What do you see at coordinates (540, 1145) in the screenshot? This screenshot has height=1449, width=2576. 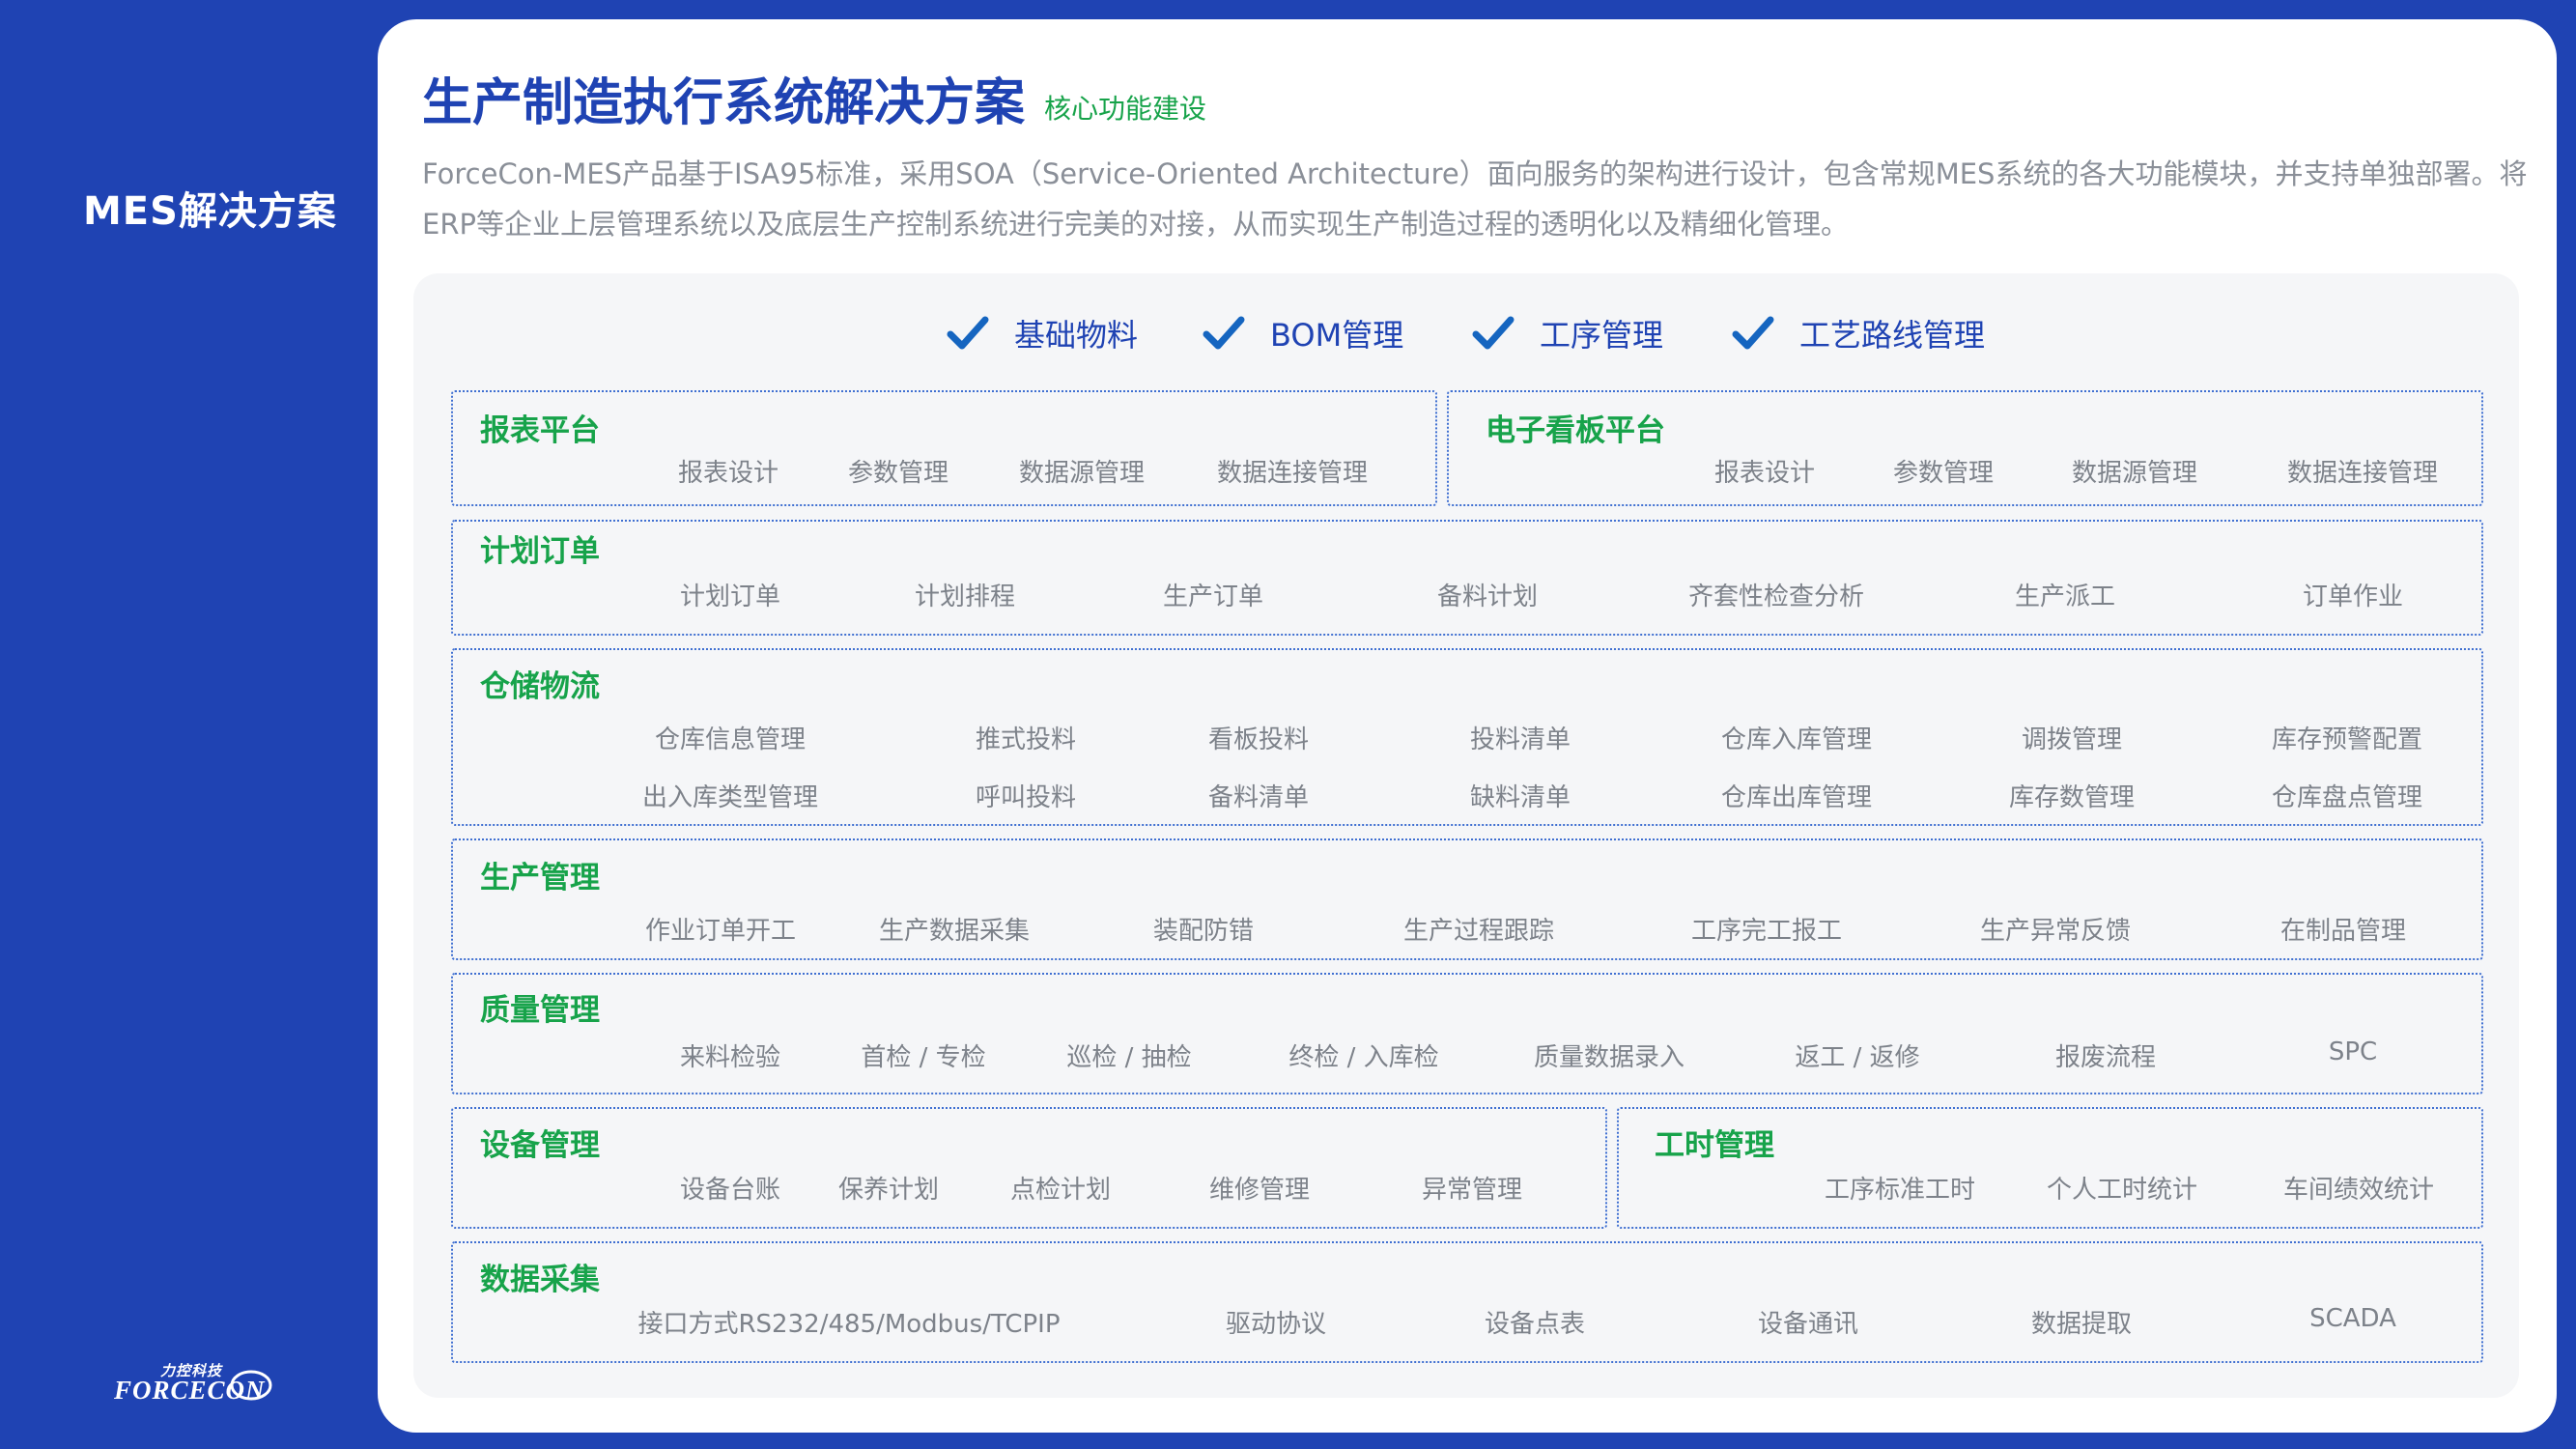 I see `module-title: 设备管理` at bounding box center [540, 1145].